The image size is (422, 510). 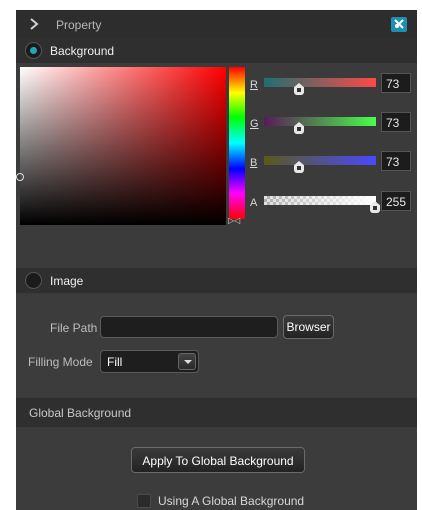 What do you see at coordinates (254, 124) in the screenshot?
I see `green-channel-label: G` at bounding box center [254, 124].